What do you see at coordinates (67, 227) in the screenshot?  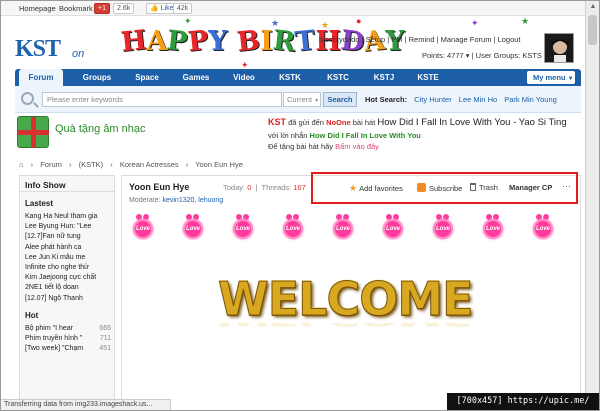 I see `list-item: Lee Byung Hun: "Lee` at bounding box center [67, 227].